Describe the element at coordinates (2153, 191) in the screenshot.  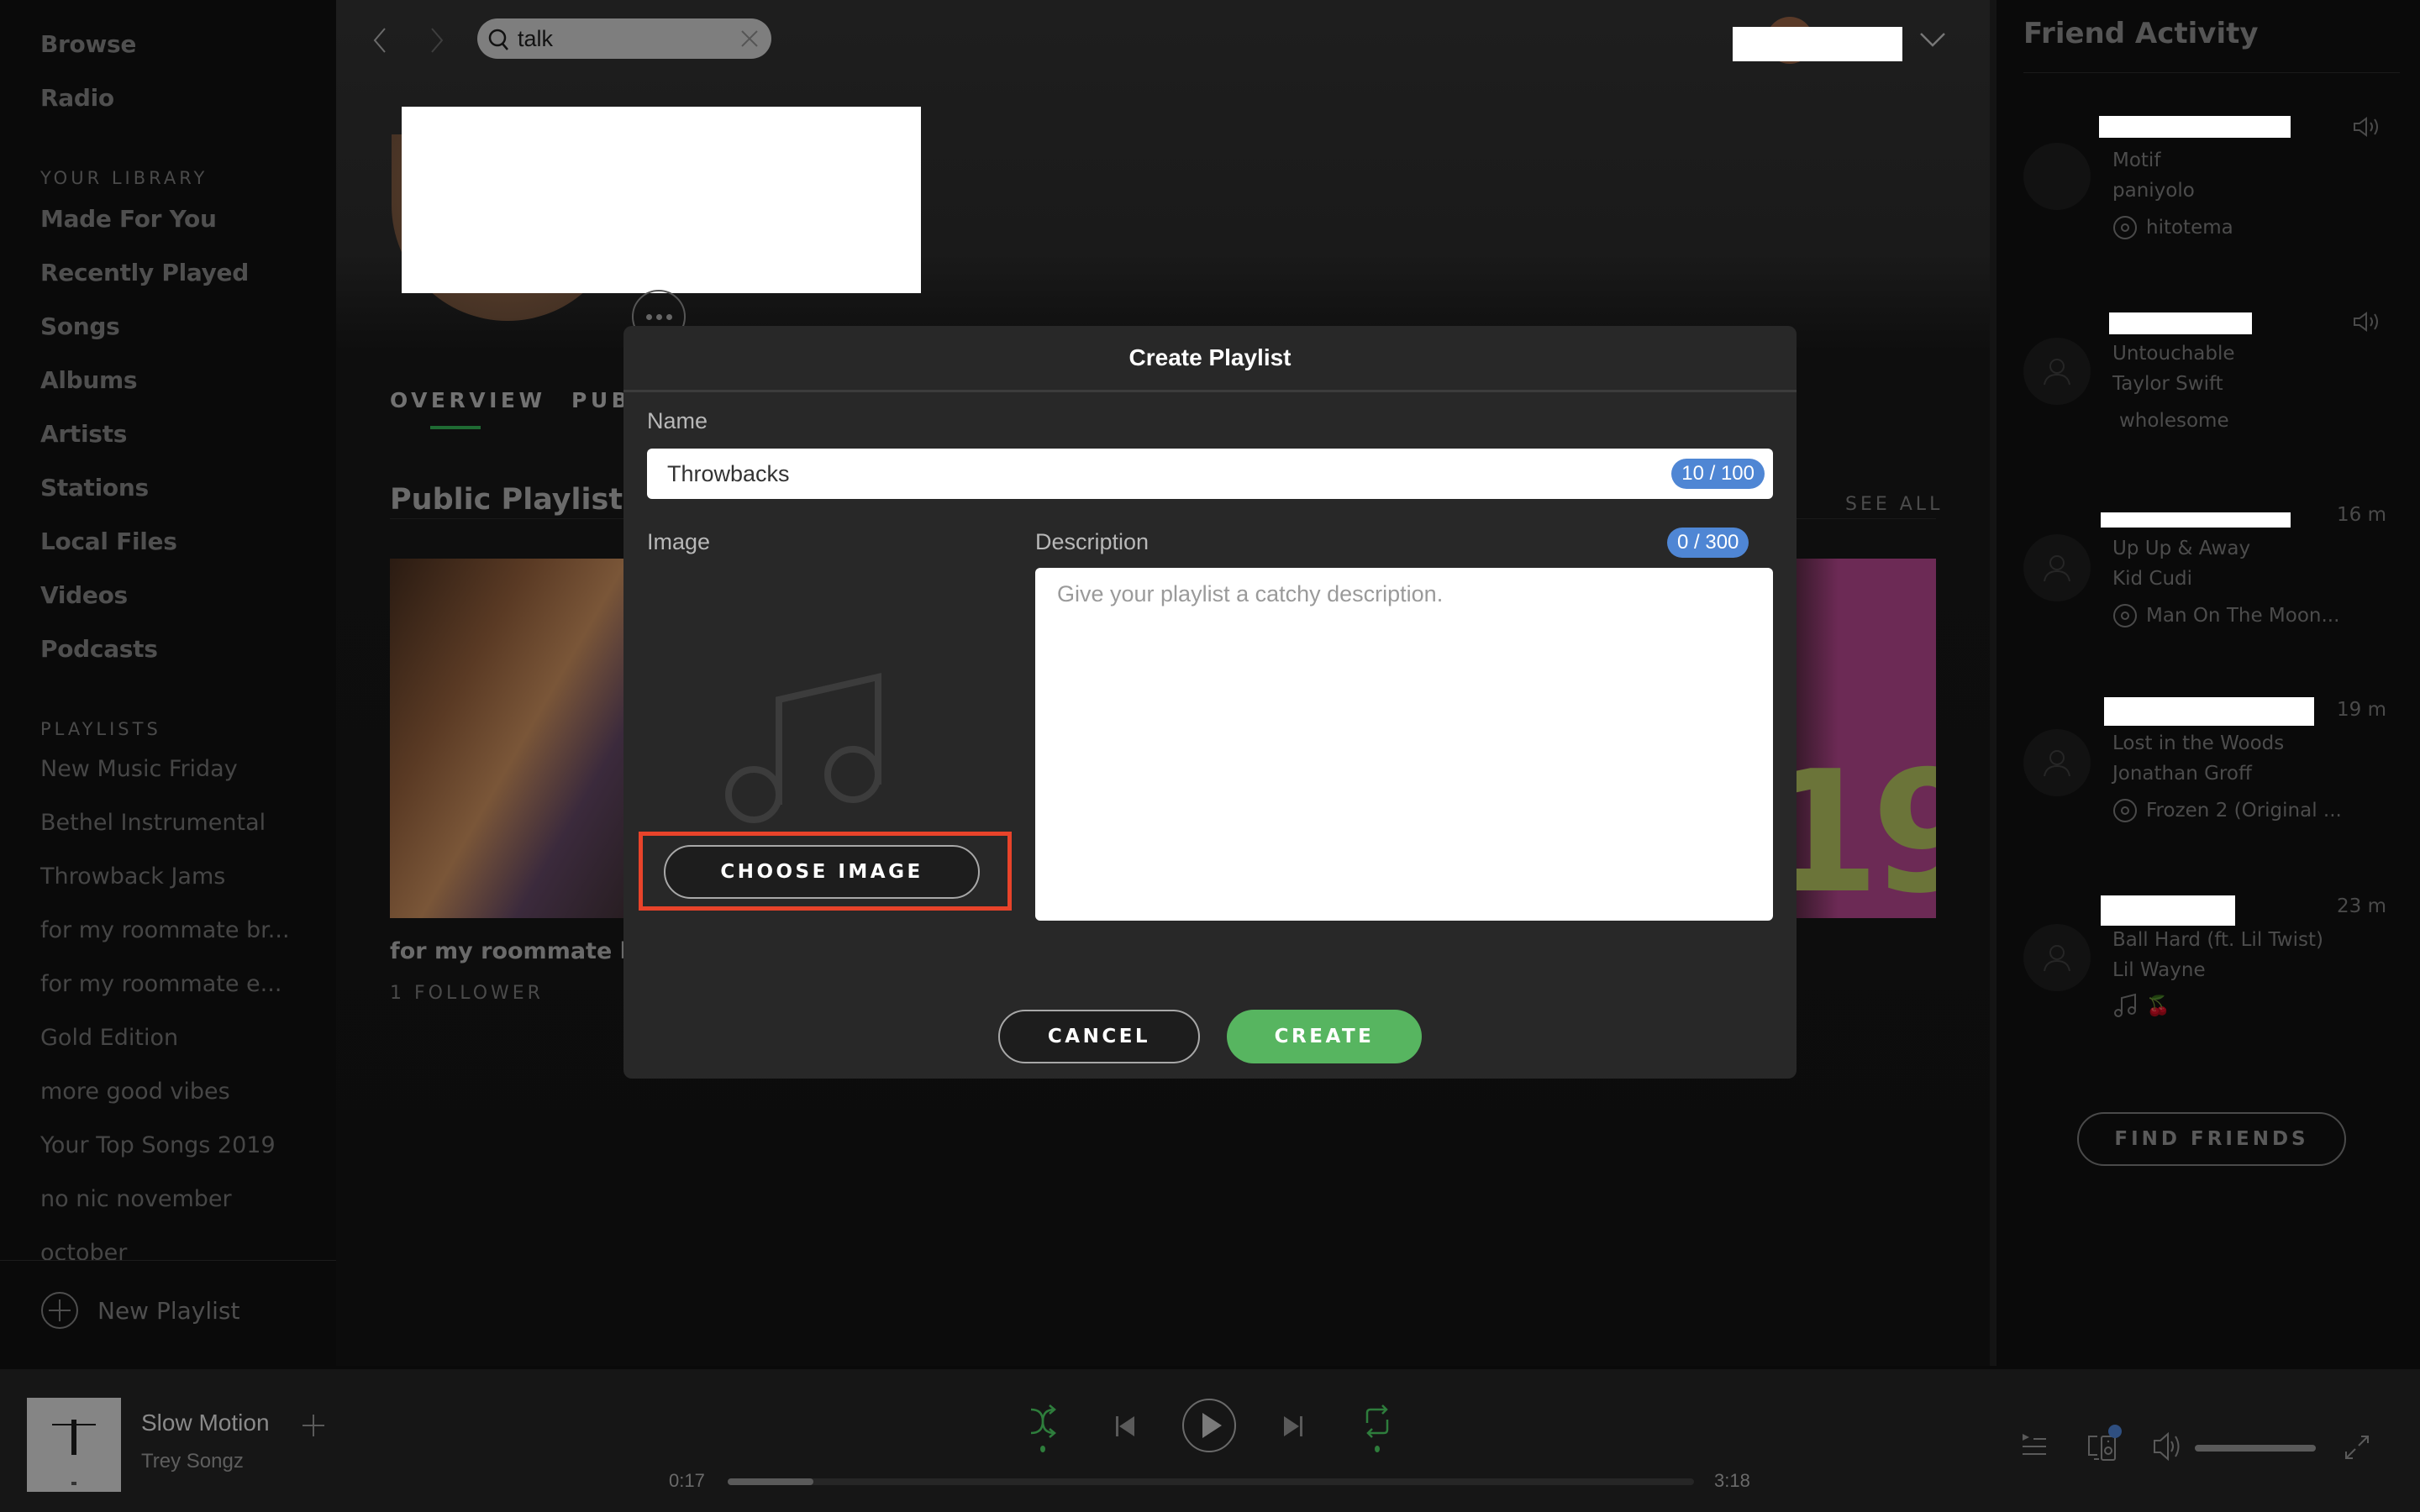
I see `friend-artist: paniyolo` at that location.